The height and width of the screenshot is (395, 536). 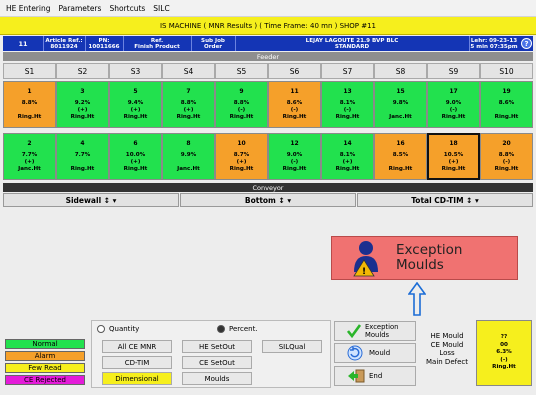 I want to click on mould-tile-20: 20 8.8% (-) Ring.Ht, so click(x=506, y=156).